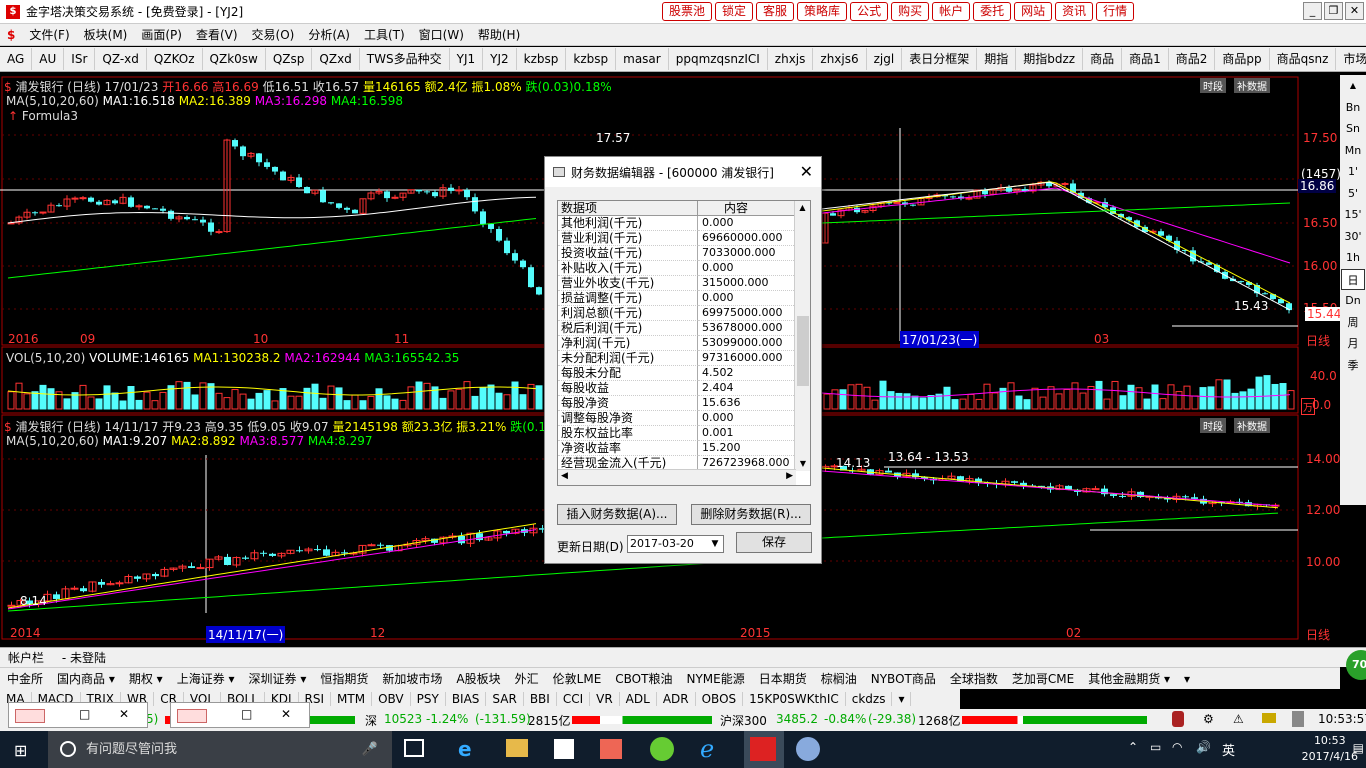  Describe the element at coordinates (517, 748) in the screenshot. I see `file-explorer-icon` at that location.